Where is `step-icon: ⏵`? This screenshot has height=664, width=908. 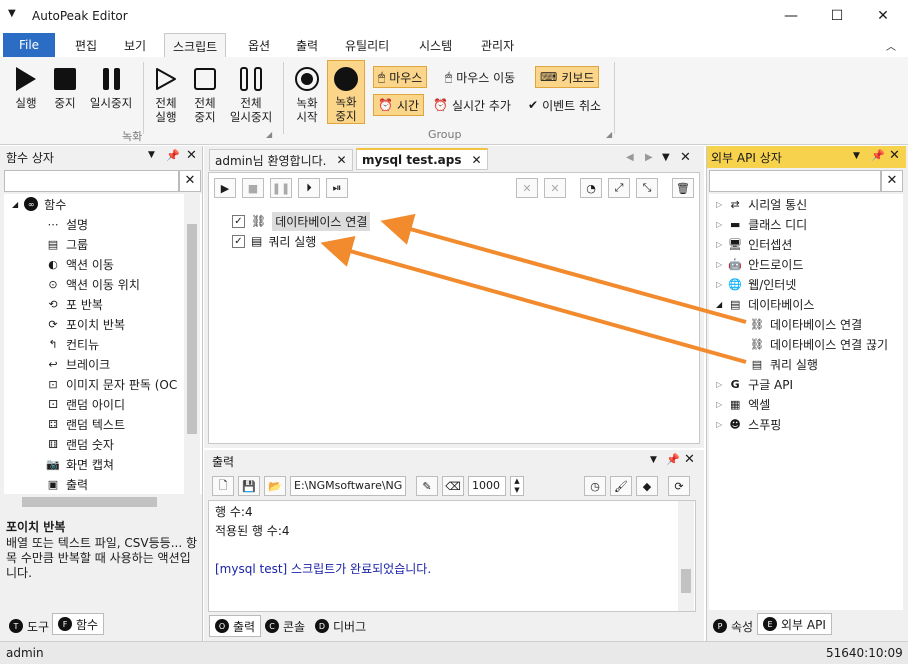 step-icon: ⏵ is located at coordinates (309, 188).